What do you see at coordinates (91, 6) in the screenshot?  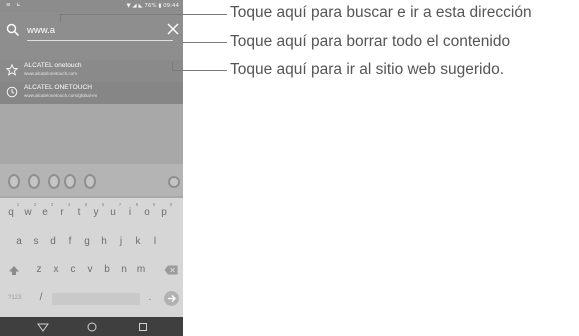 I see `status-bar: ≡ ⊾ ▼ ◢ ◣ 76% ▮ 09:44` at bounding box center [91, 6].